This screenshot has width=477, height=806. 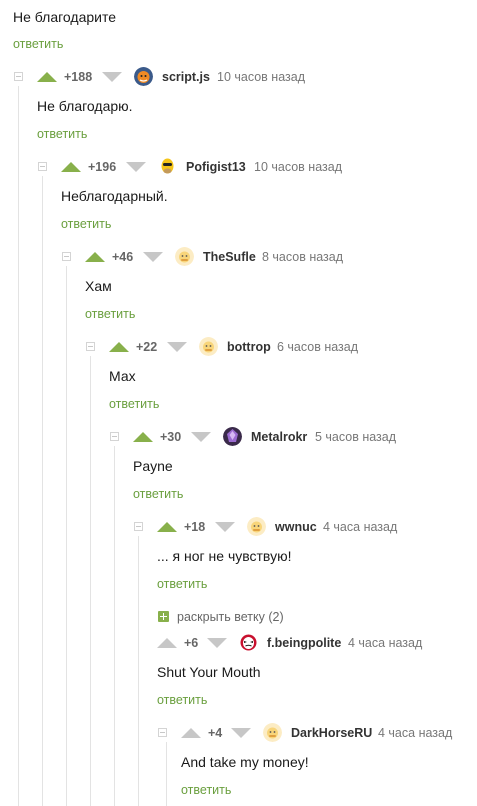 What do you see at coordinates (85, 106) in the screenshot?
I see `comment-text: Не благодарю.` at bounding box center [85, 106].